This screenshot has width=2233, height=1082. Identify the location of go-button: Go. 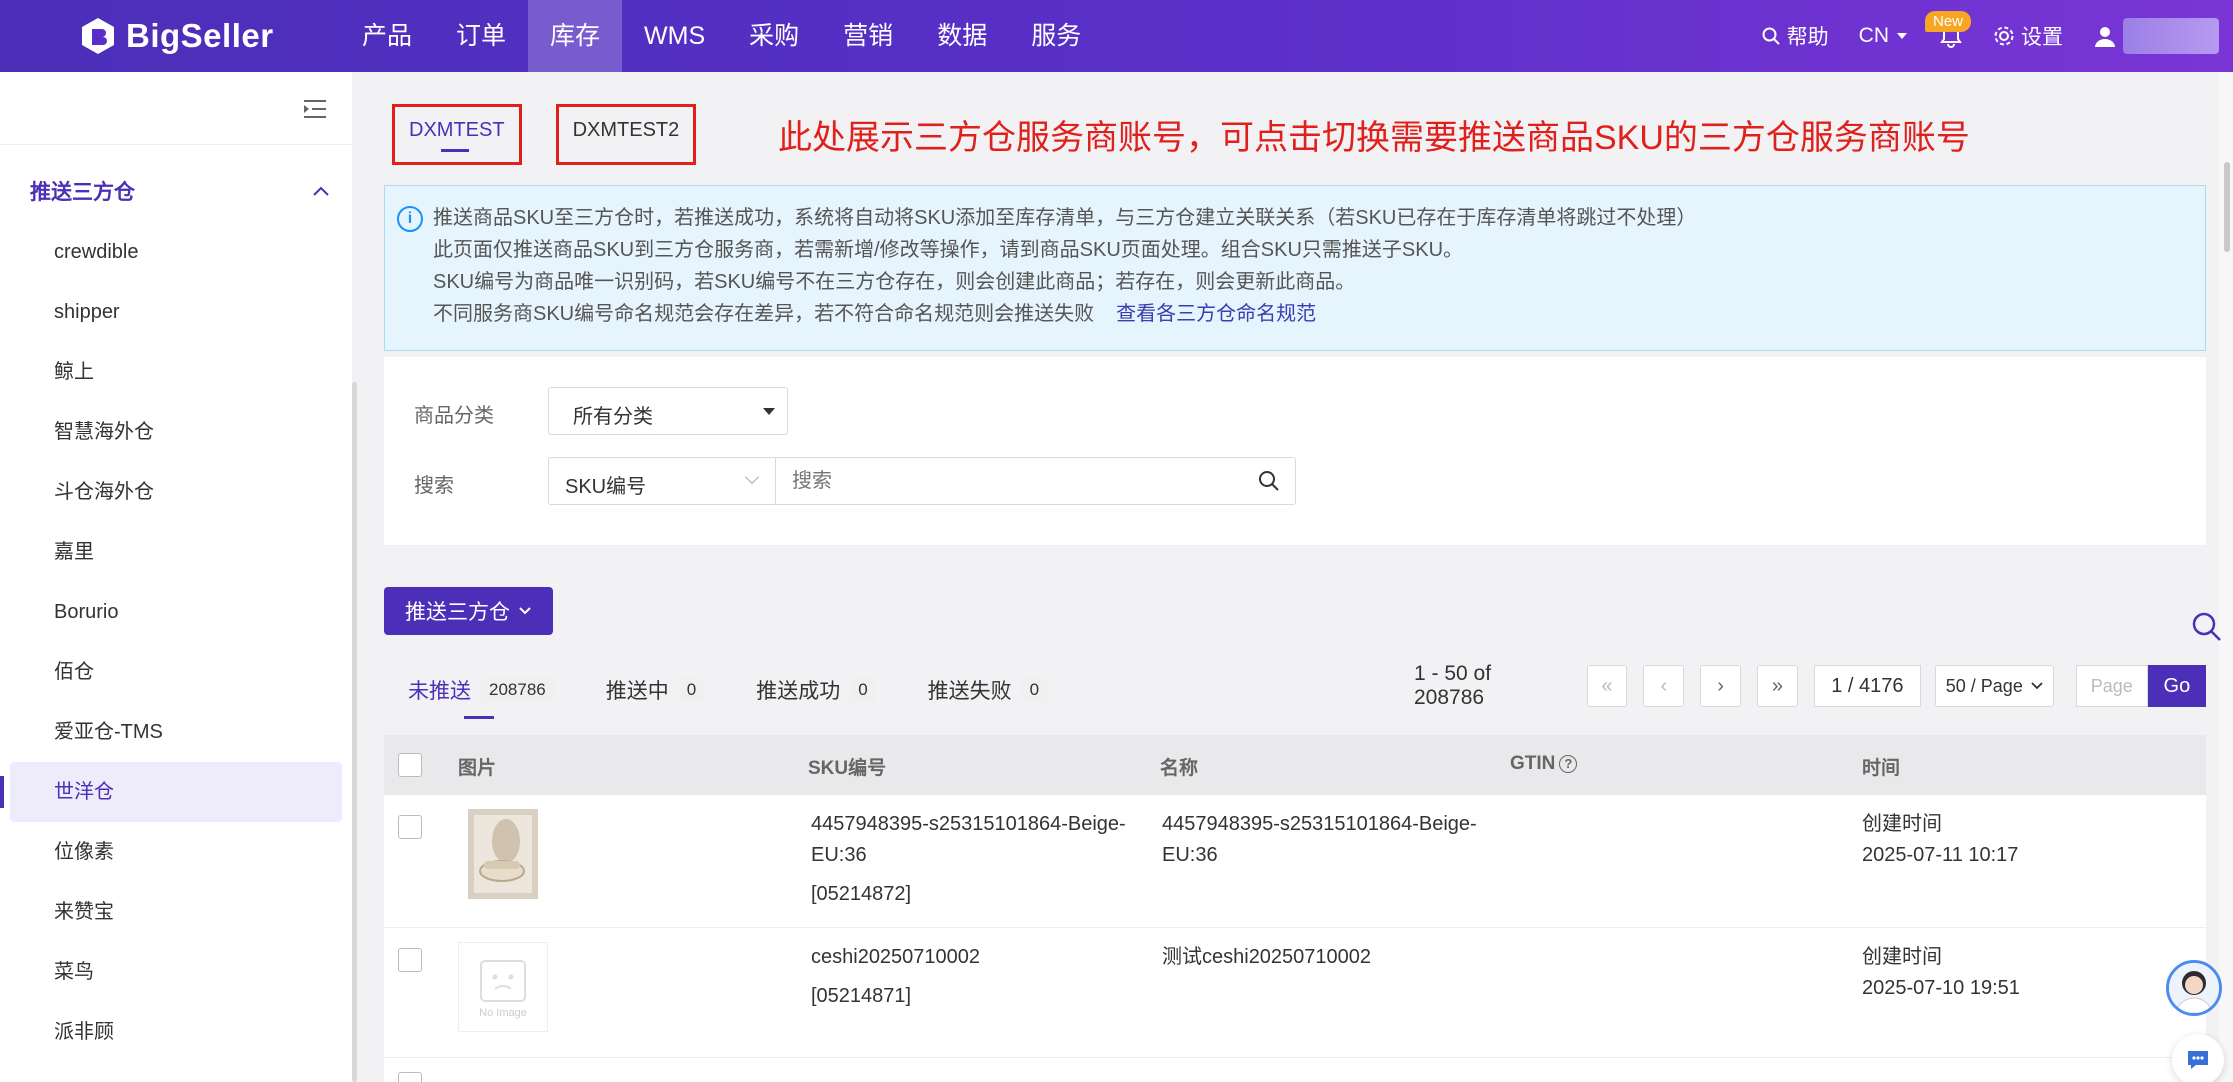
(2177, 686).